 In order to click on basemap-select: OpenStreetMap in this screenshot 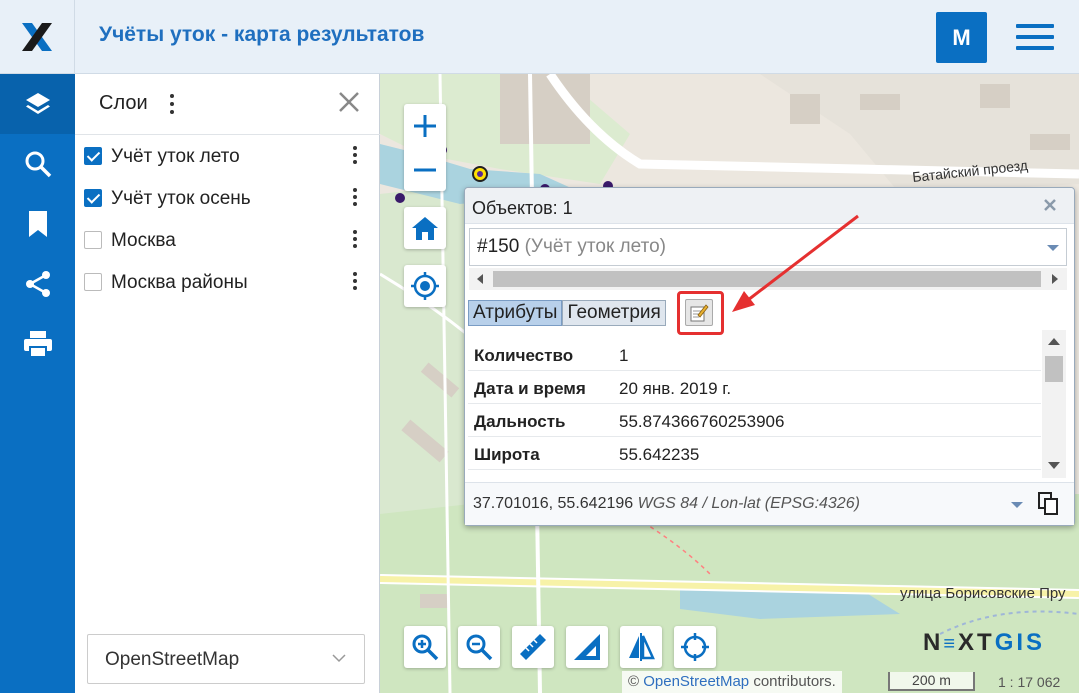, I will do `click(226, 659)`.